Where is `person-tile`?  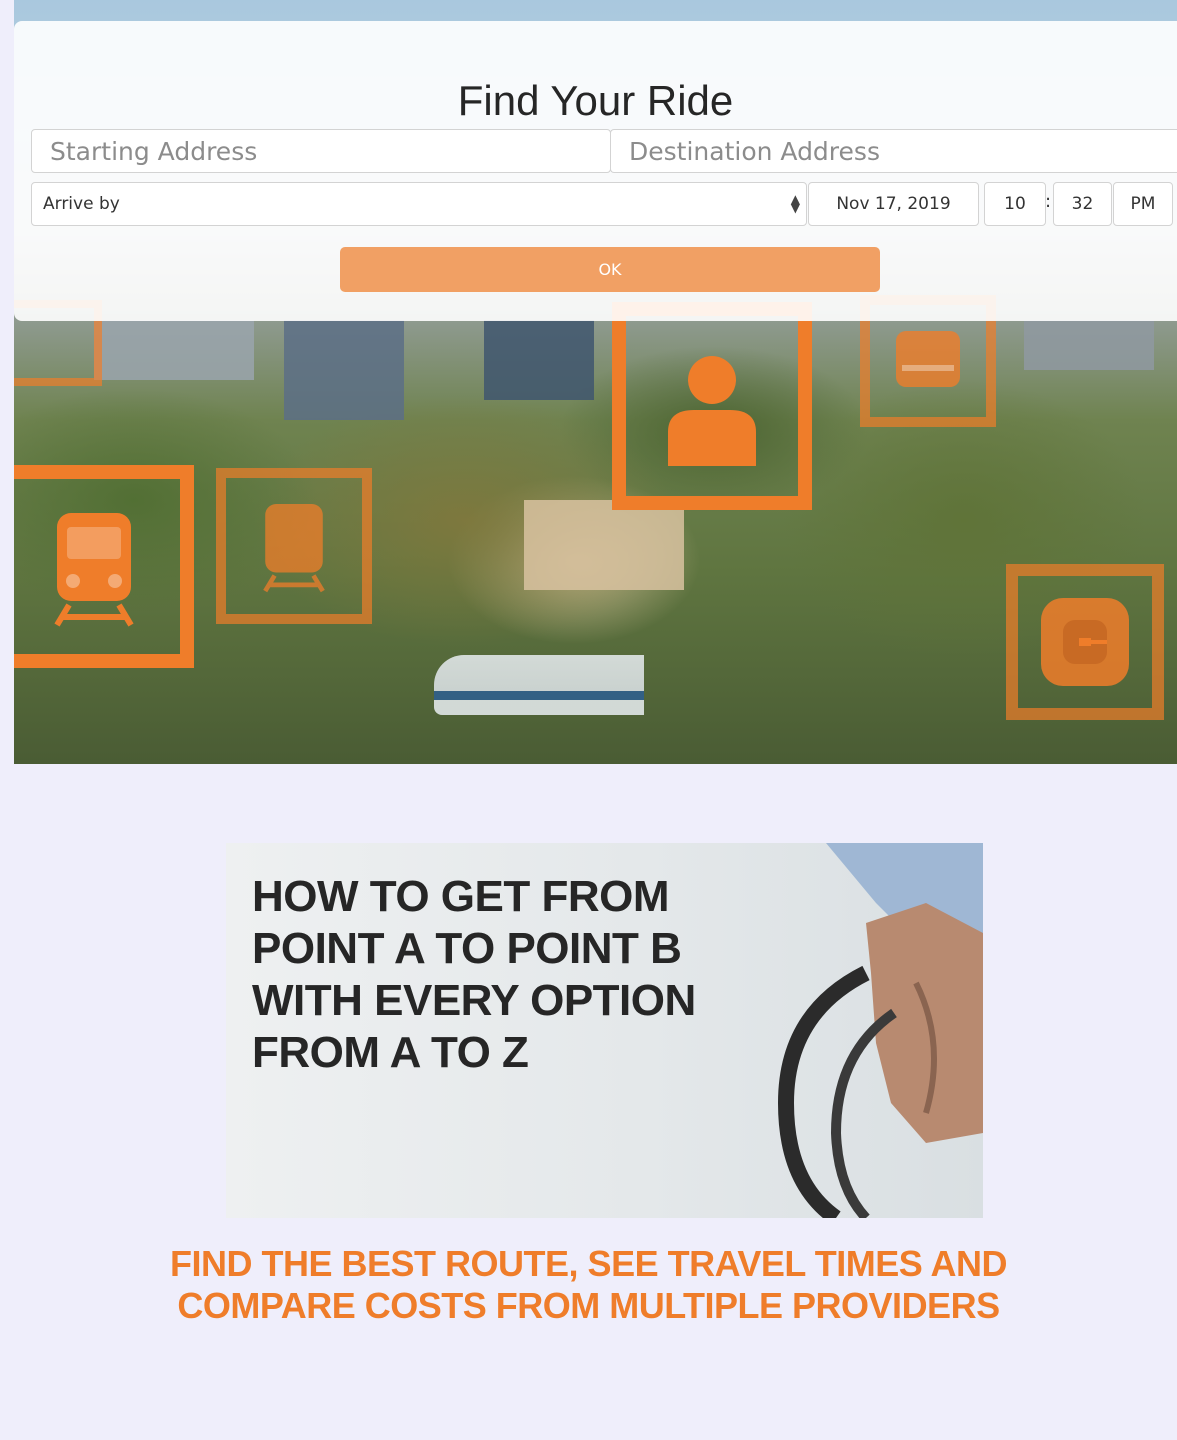
person-tile is located at coordinates (712, 406).